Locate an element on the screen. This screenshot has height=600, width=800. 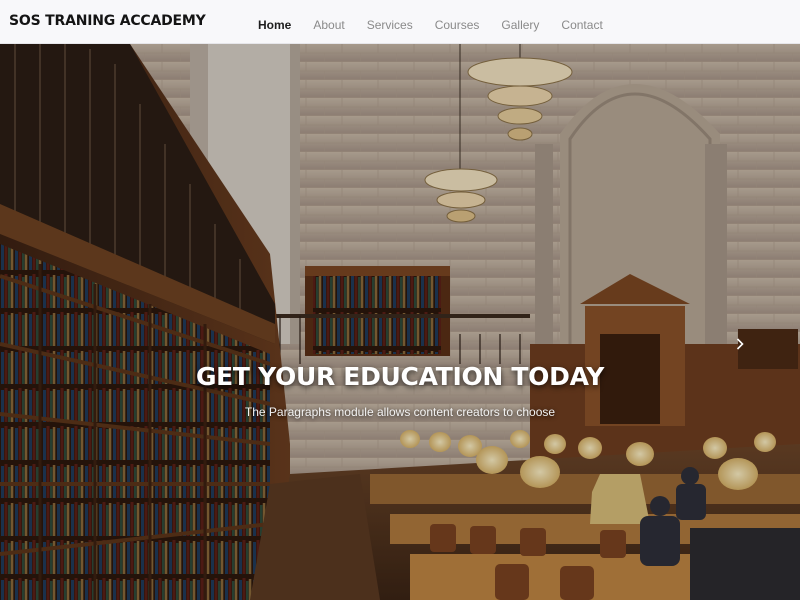
nav-link-services: Services is located at coordinates (390, 25).